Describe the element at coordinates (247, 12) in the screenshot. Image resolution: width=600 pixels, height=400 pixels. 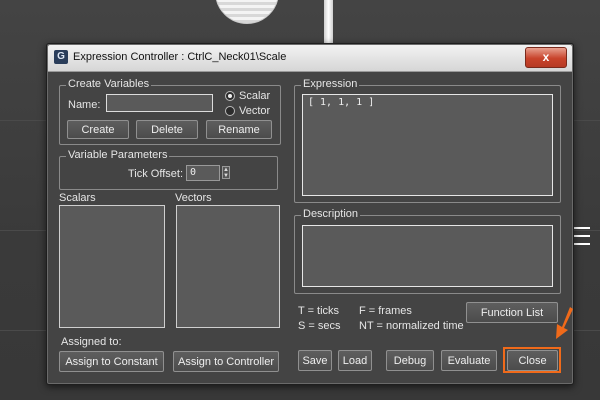
I see `sphere-object` at that location.